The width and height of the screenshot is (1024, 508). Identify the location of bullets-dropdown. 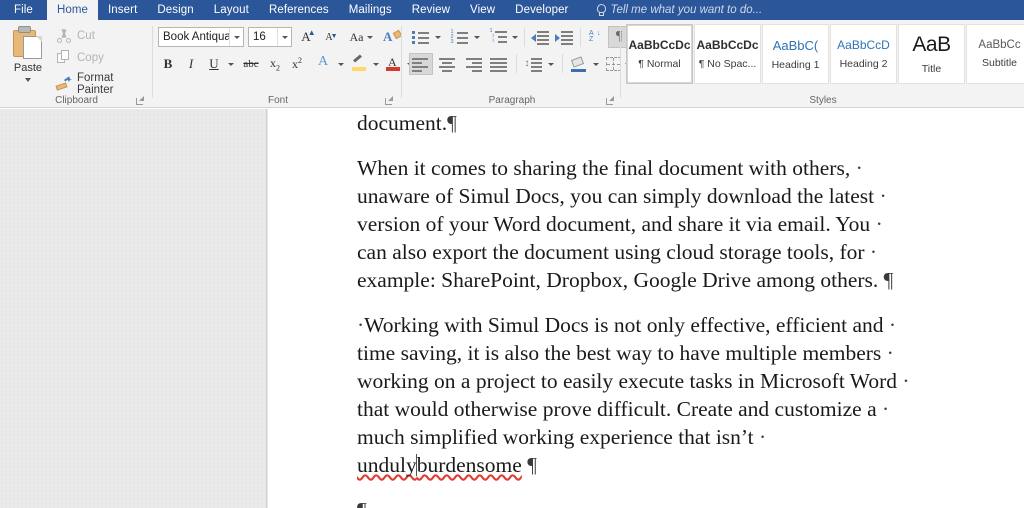
(438, 37).